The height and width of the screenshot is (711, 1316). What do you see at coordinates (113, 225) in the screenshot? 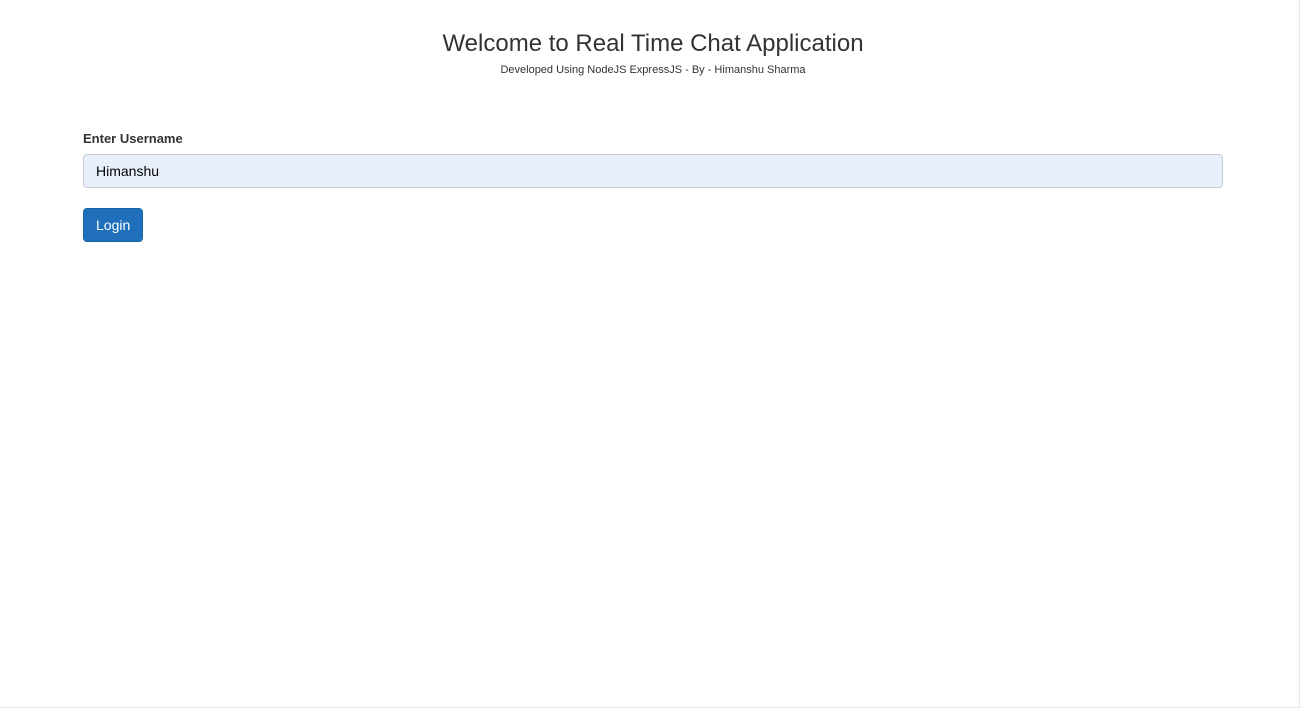
I see `login-button: Login` at bounding box center [113, 225].